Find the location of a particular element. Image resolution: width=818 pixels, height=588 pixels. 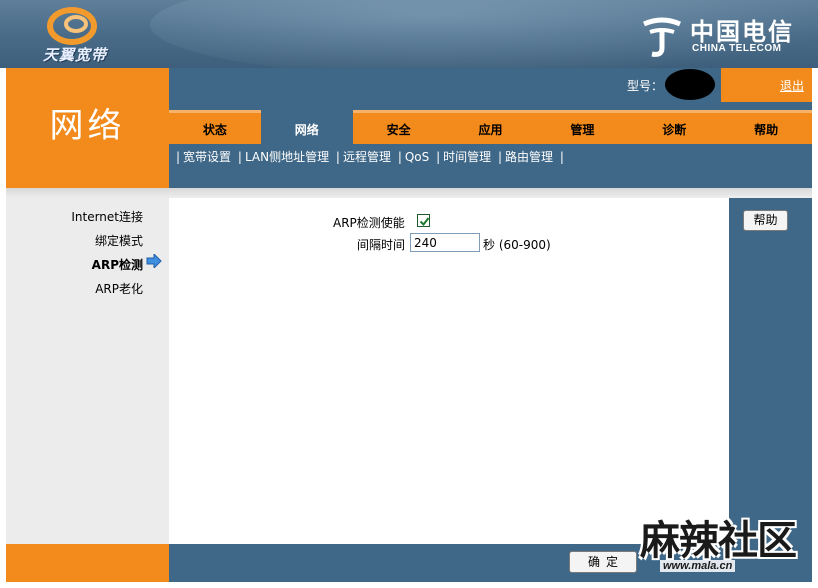

china-telecom-logo: 中国电信 CHINA TELECOM is located at coordinates (720, 37).